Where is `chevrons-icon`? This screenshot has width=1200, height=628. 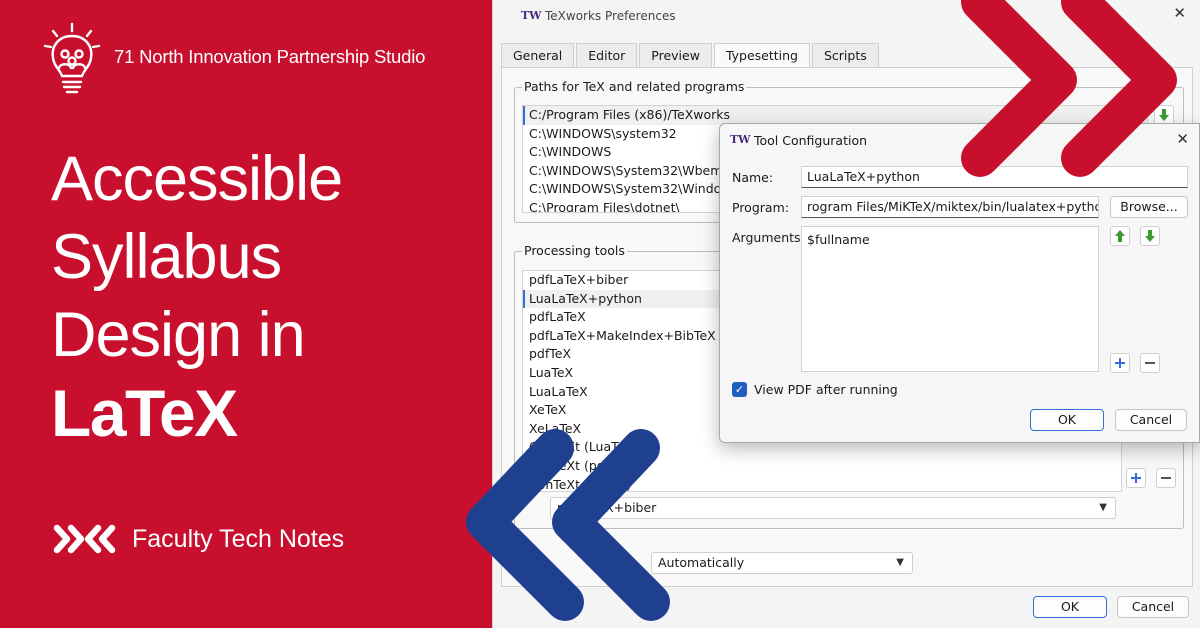 chevrons-icon is located at coordinates (84, 539).